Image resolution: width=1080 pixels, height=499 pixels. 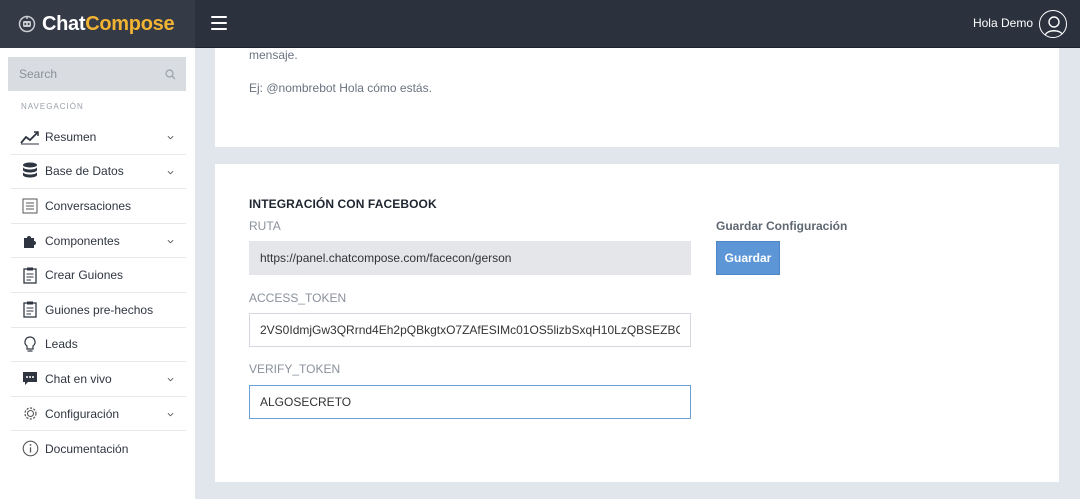 What do you see at coordinates (84, 74) in the screenshot?
I see `search-input` at bounding box center [84, 74].